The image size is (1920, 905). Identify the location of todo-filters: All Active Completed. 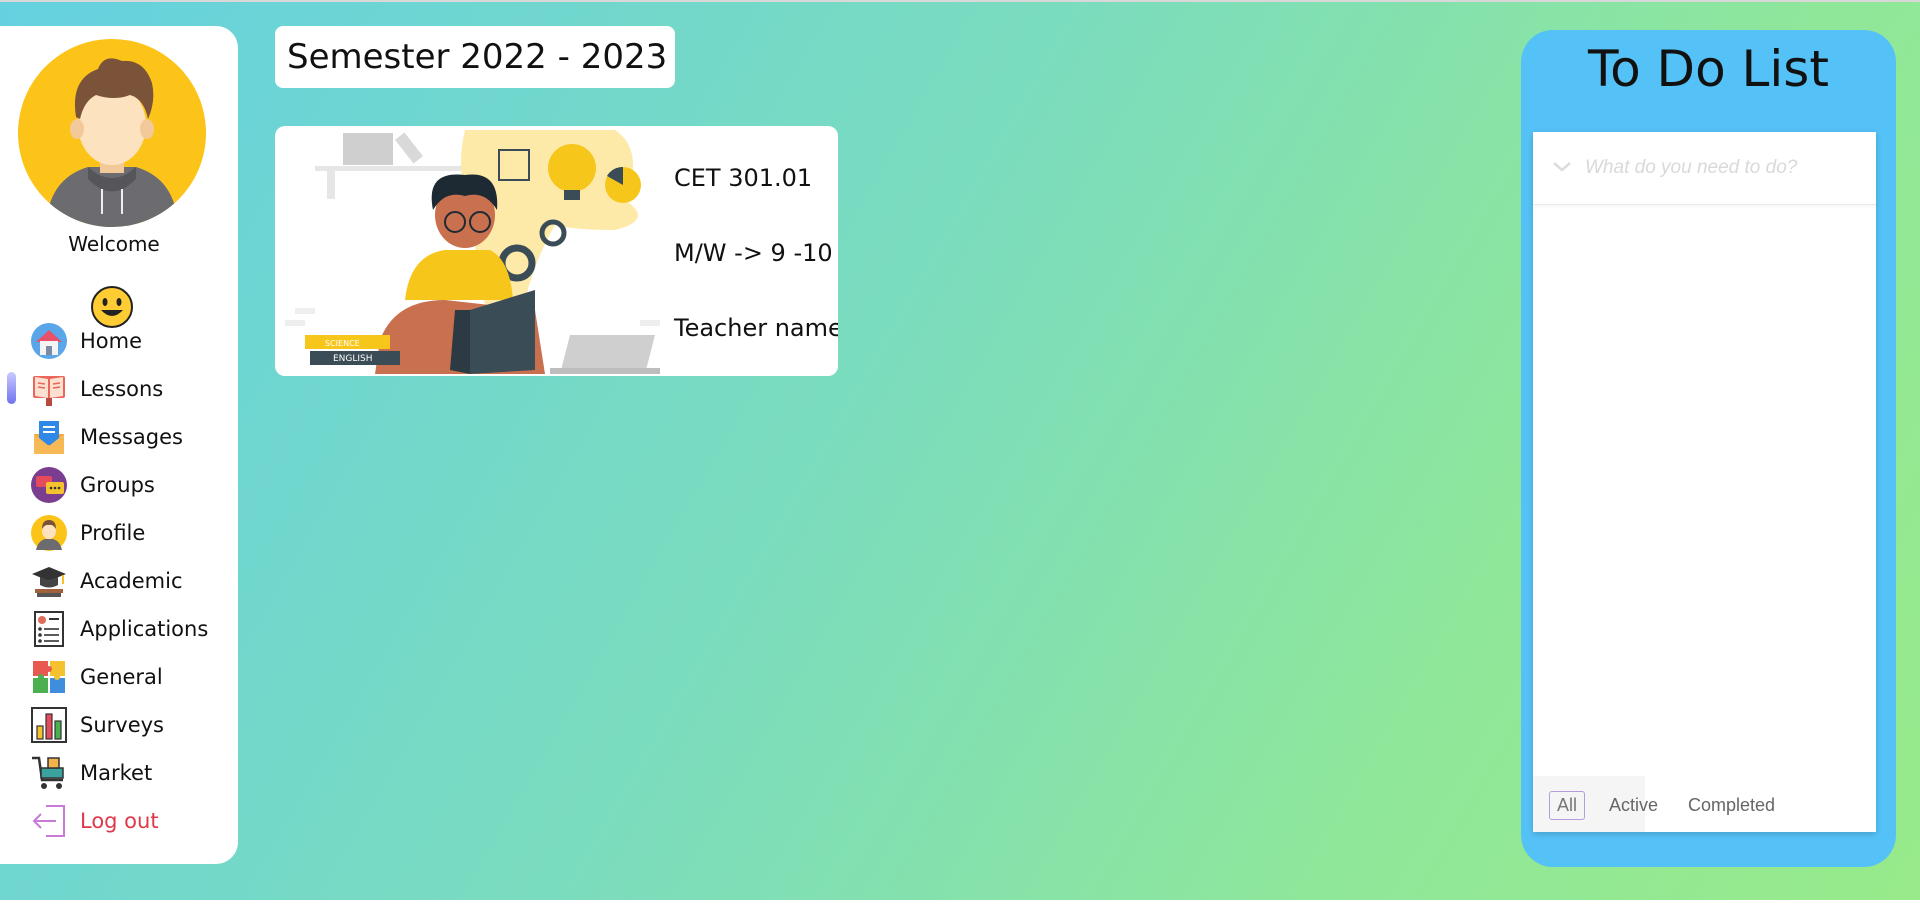
(1704, 804).